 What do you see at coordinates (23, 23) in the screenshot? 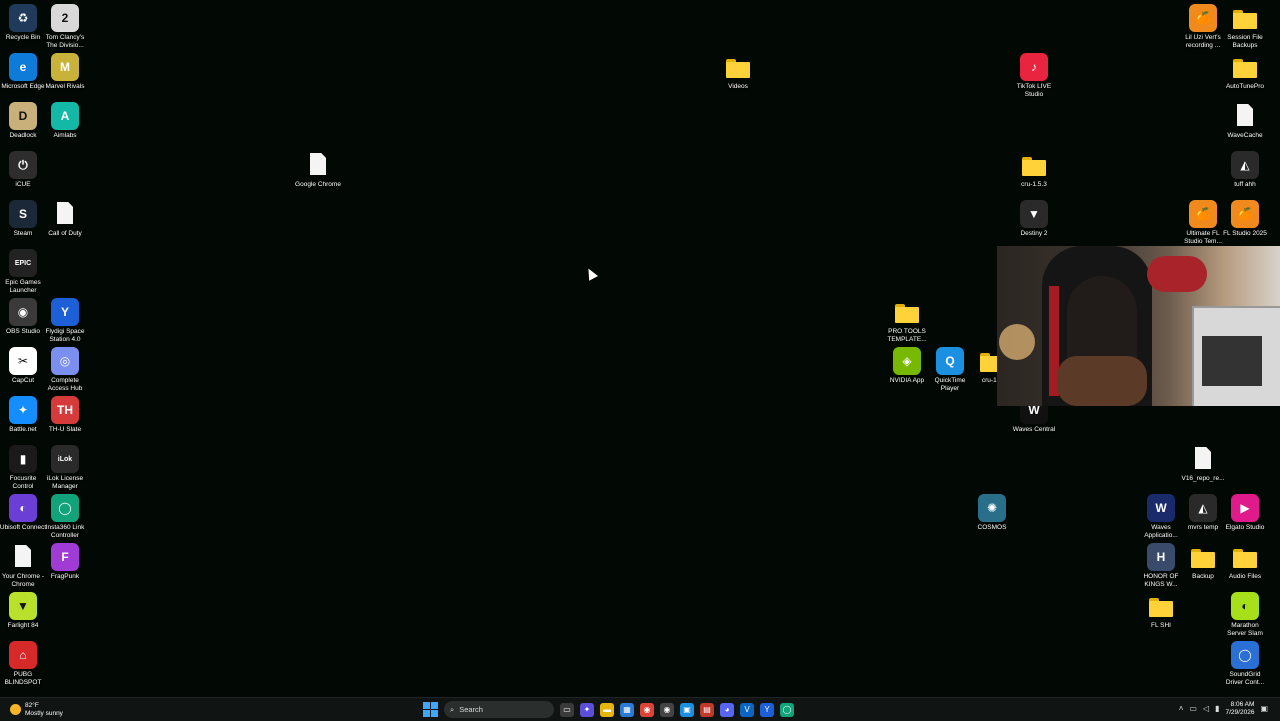
I see `desktop-icon-recycle-bin: ♻ Recycle Bin` at bounding box center [23, 23].